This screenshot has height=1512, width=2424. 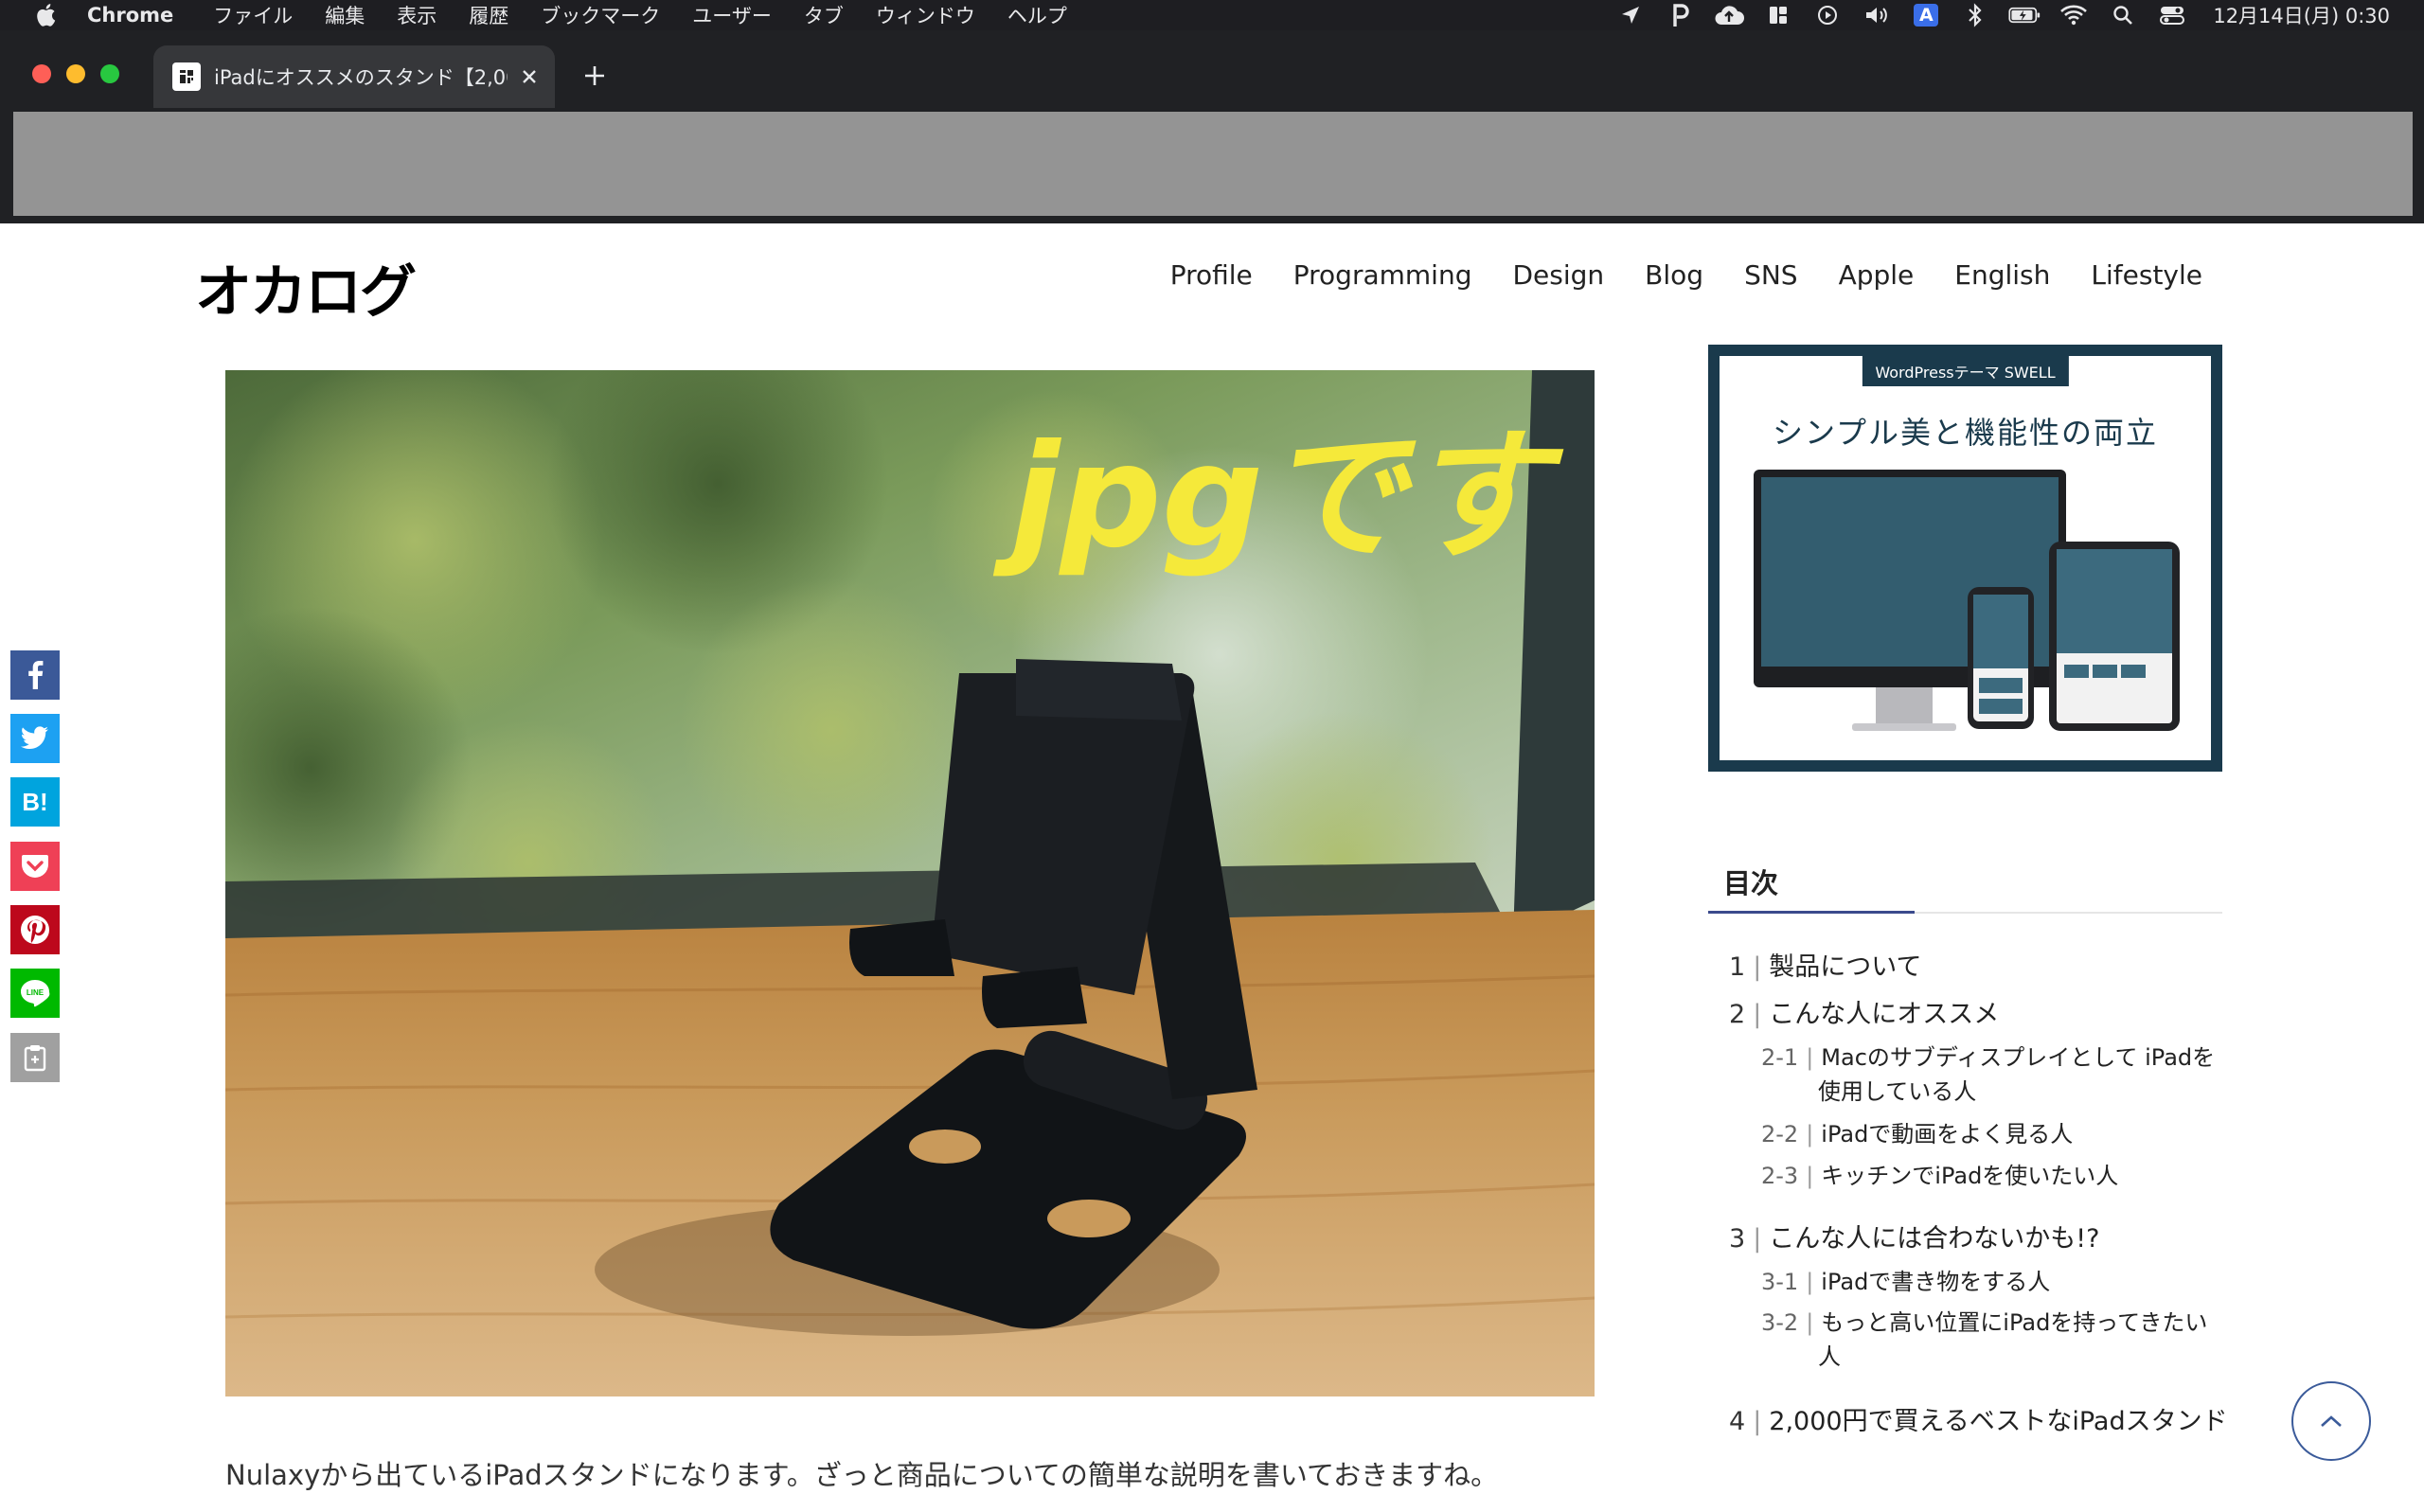 What do you see at coordinates (600, 15) in the screenshot?
I see `menu-bookmarks: ブックマーク` at bounding box center [600, 15].